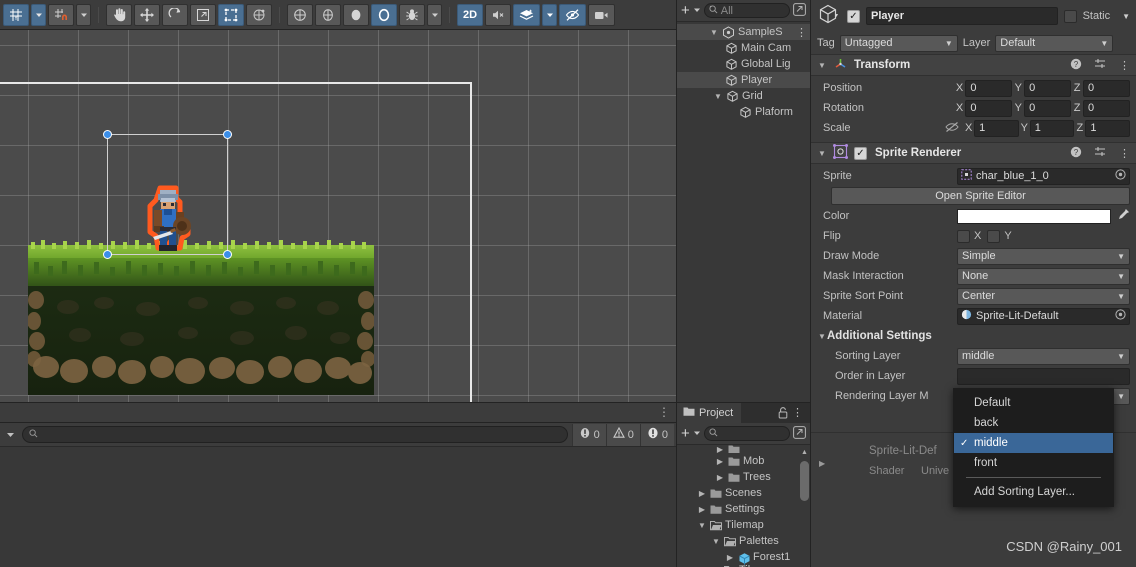  Describe the element at coordinates (685, 433) in the screenshot. I see `project-add-button: +` at that location.